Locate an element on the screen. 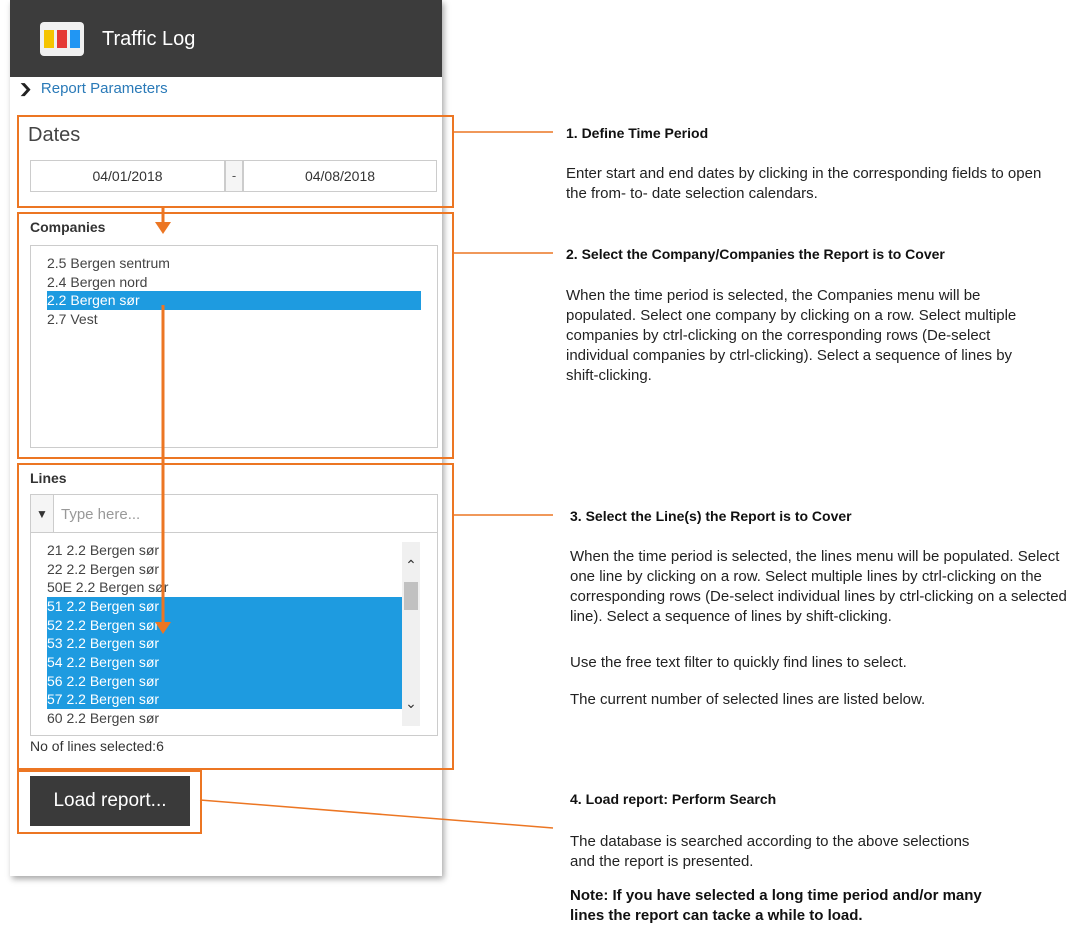  annotation-1-title: 1. Define Time Period is located at coordinates (637, 133).